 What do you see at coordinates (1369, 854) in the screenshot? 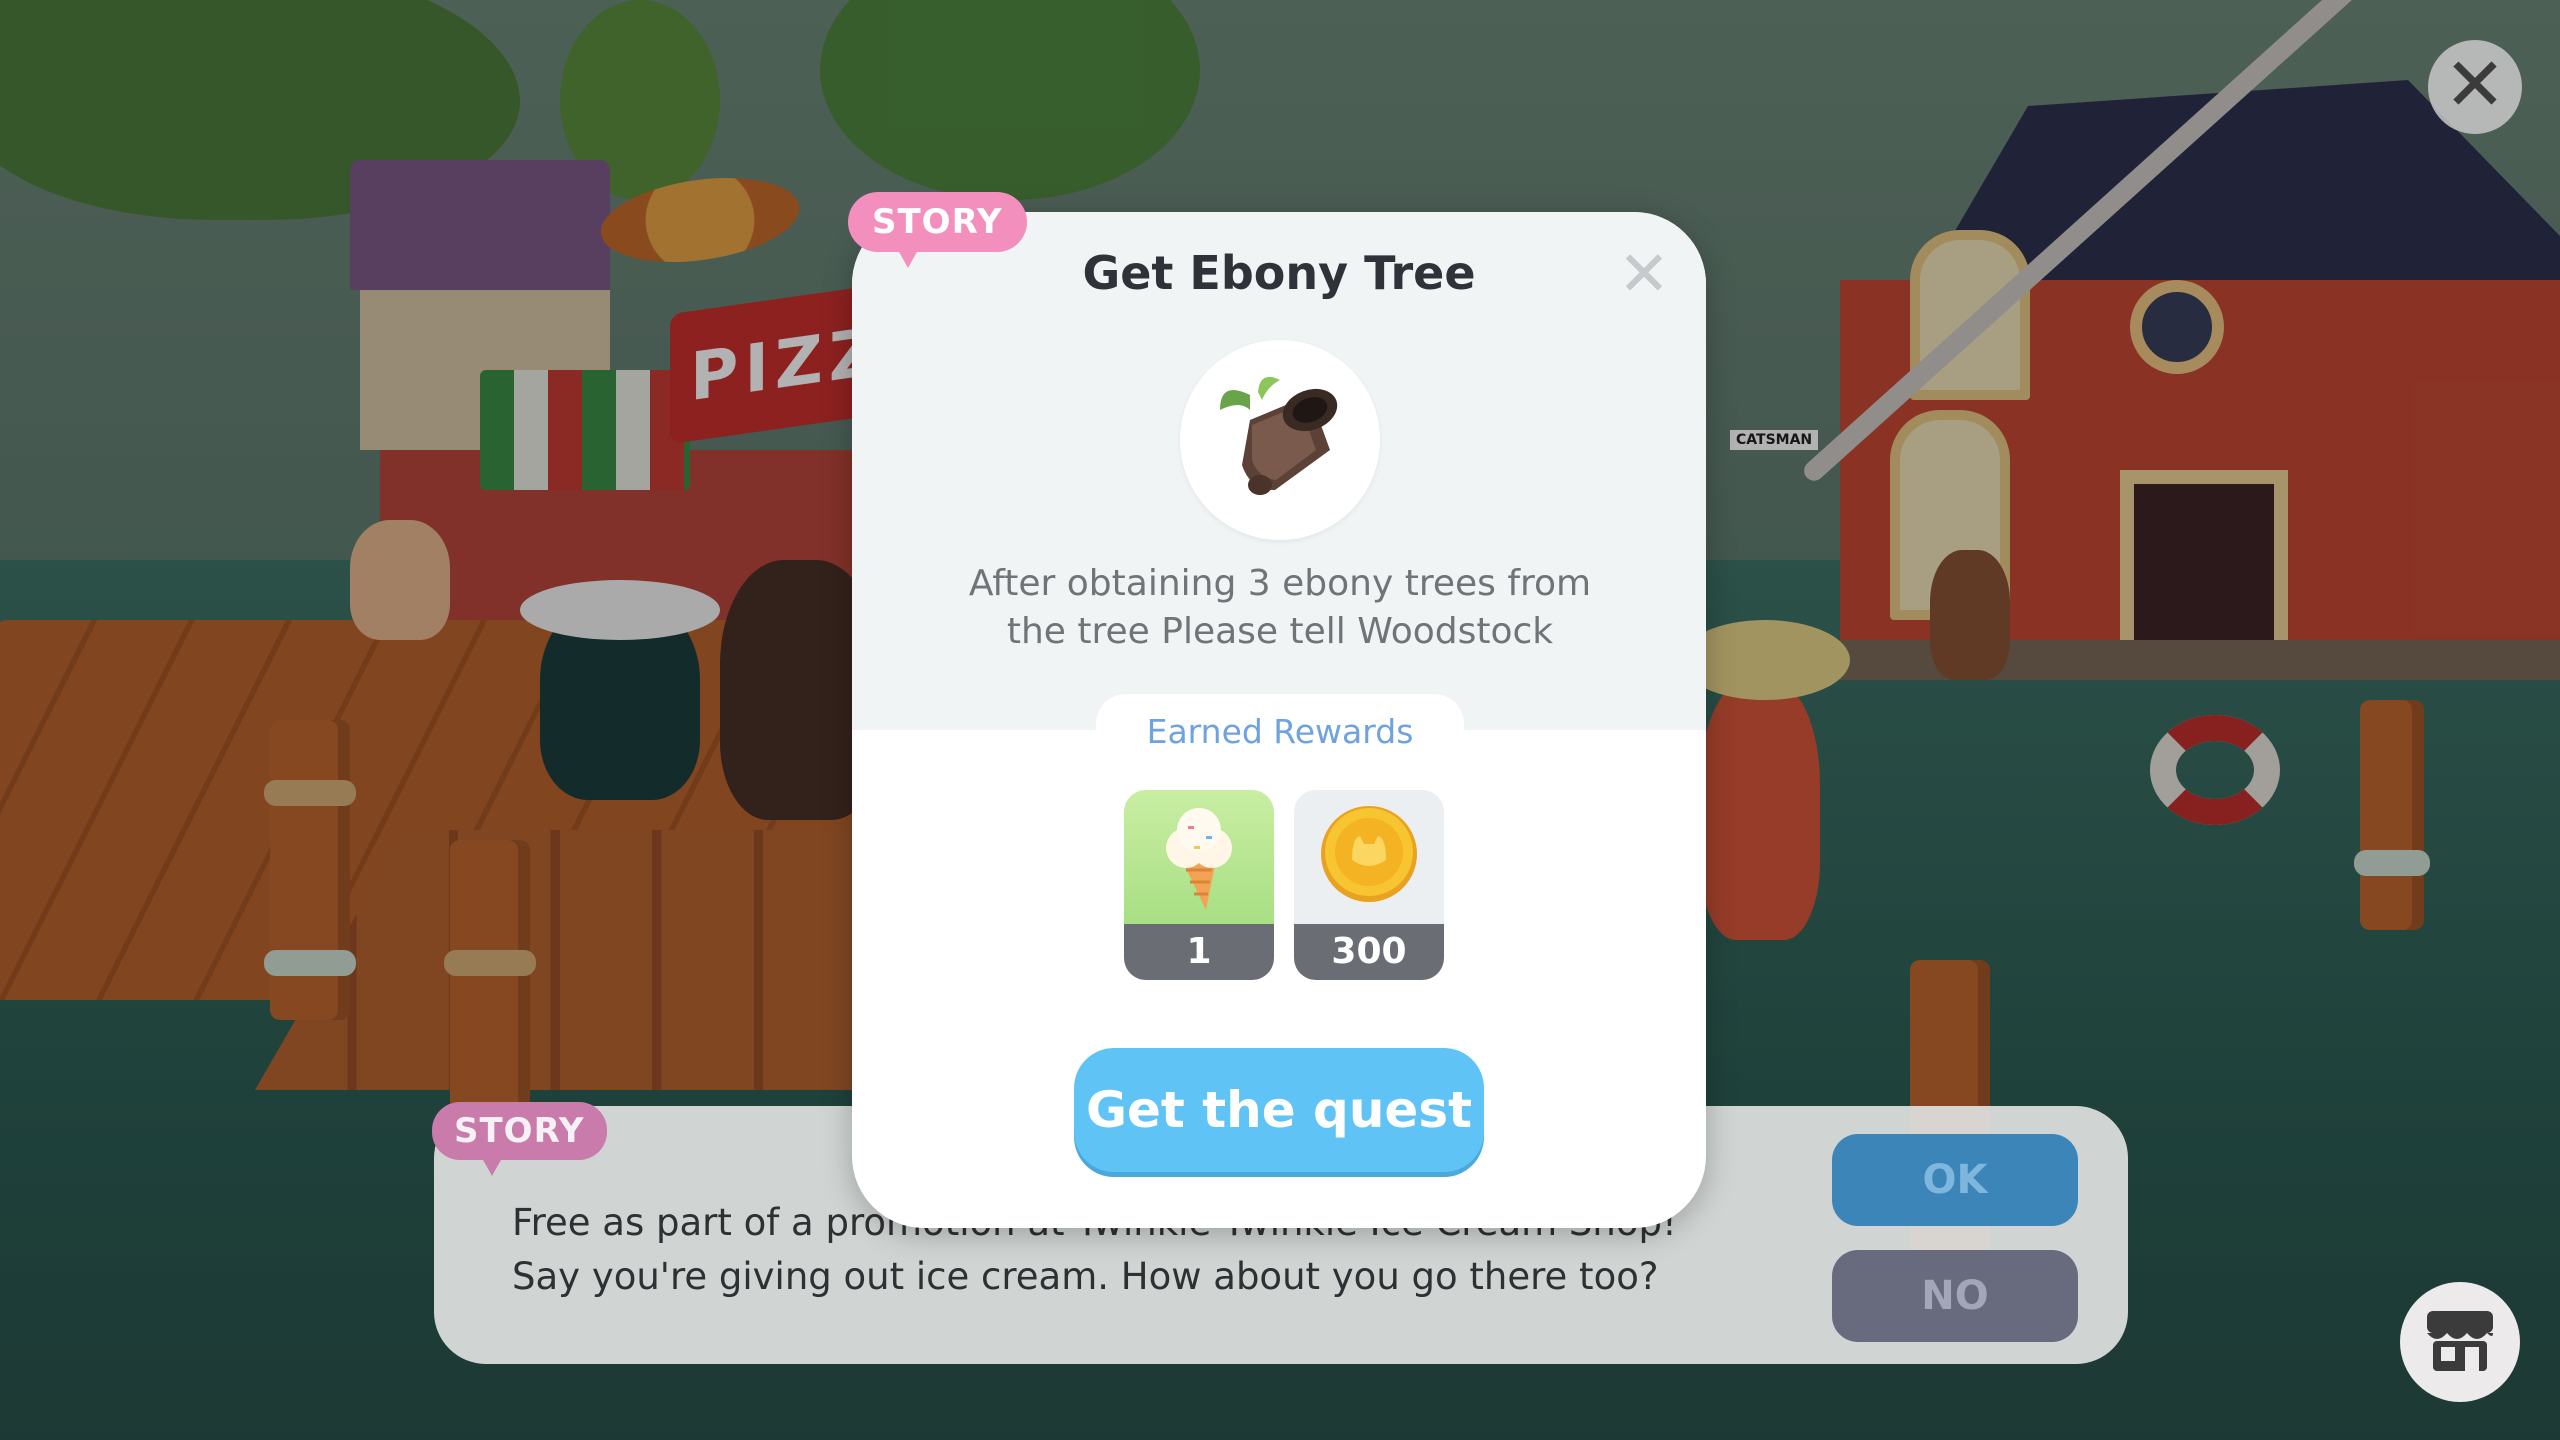
I see `gold-coin-icon` at bounding box center [1369, 854].